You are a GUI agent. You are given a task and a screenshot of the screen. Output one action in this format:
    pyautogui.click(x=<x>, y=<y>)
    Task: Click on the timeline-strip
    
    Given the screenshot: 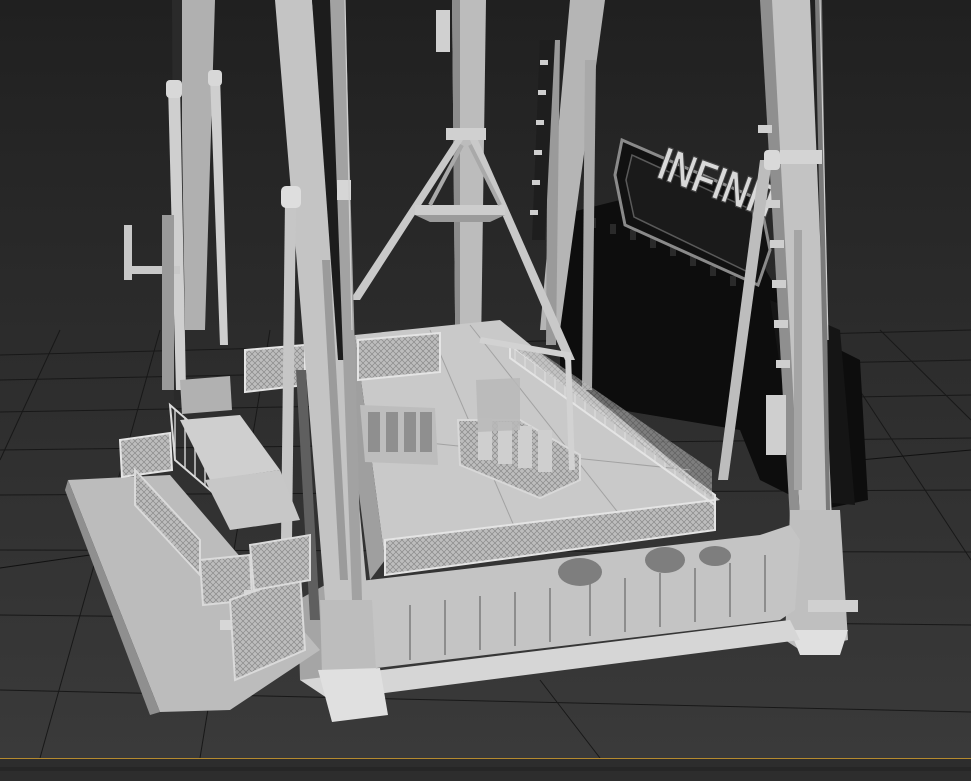 What is the action you would take?
    pyautogui.click(x=485, y=769)
    